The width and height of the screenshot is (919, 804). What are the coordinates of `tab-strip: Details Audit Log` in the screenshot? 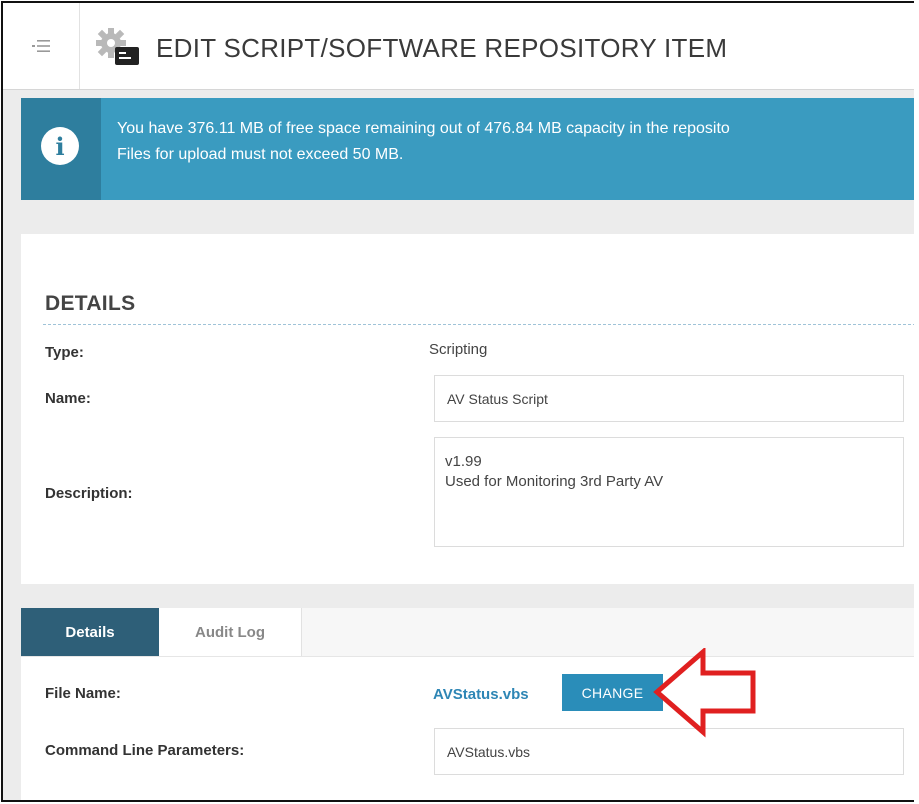 It's located at (467, 632).